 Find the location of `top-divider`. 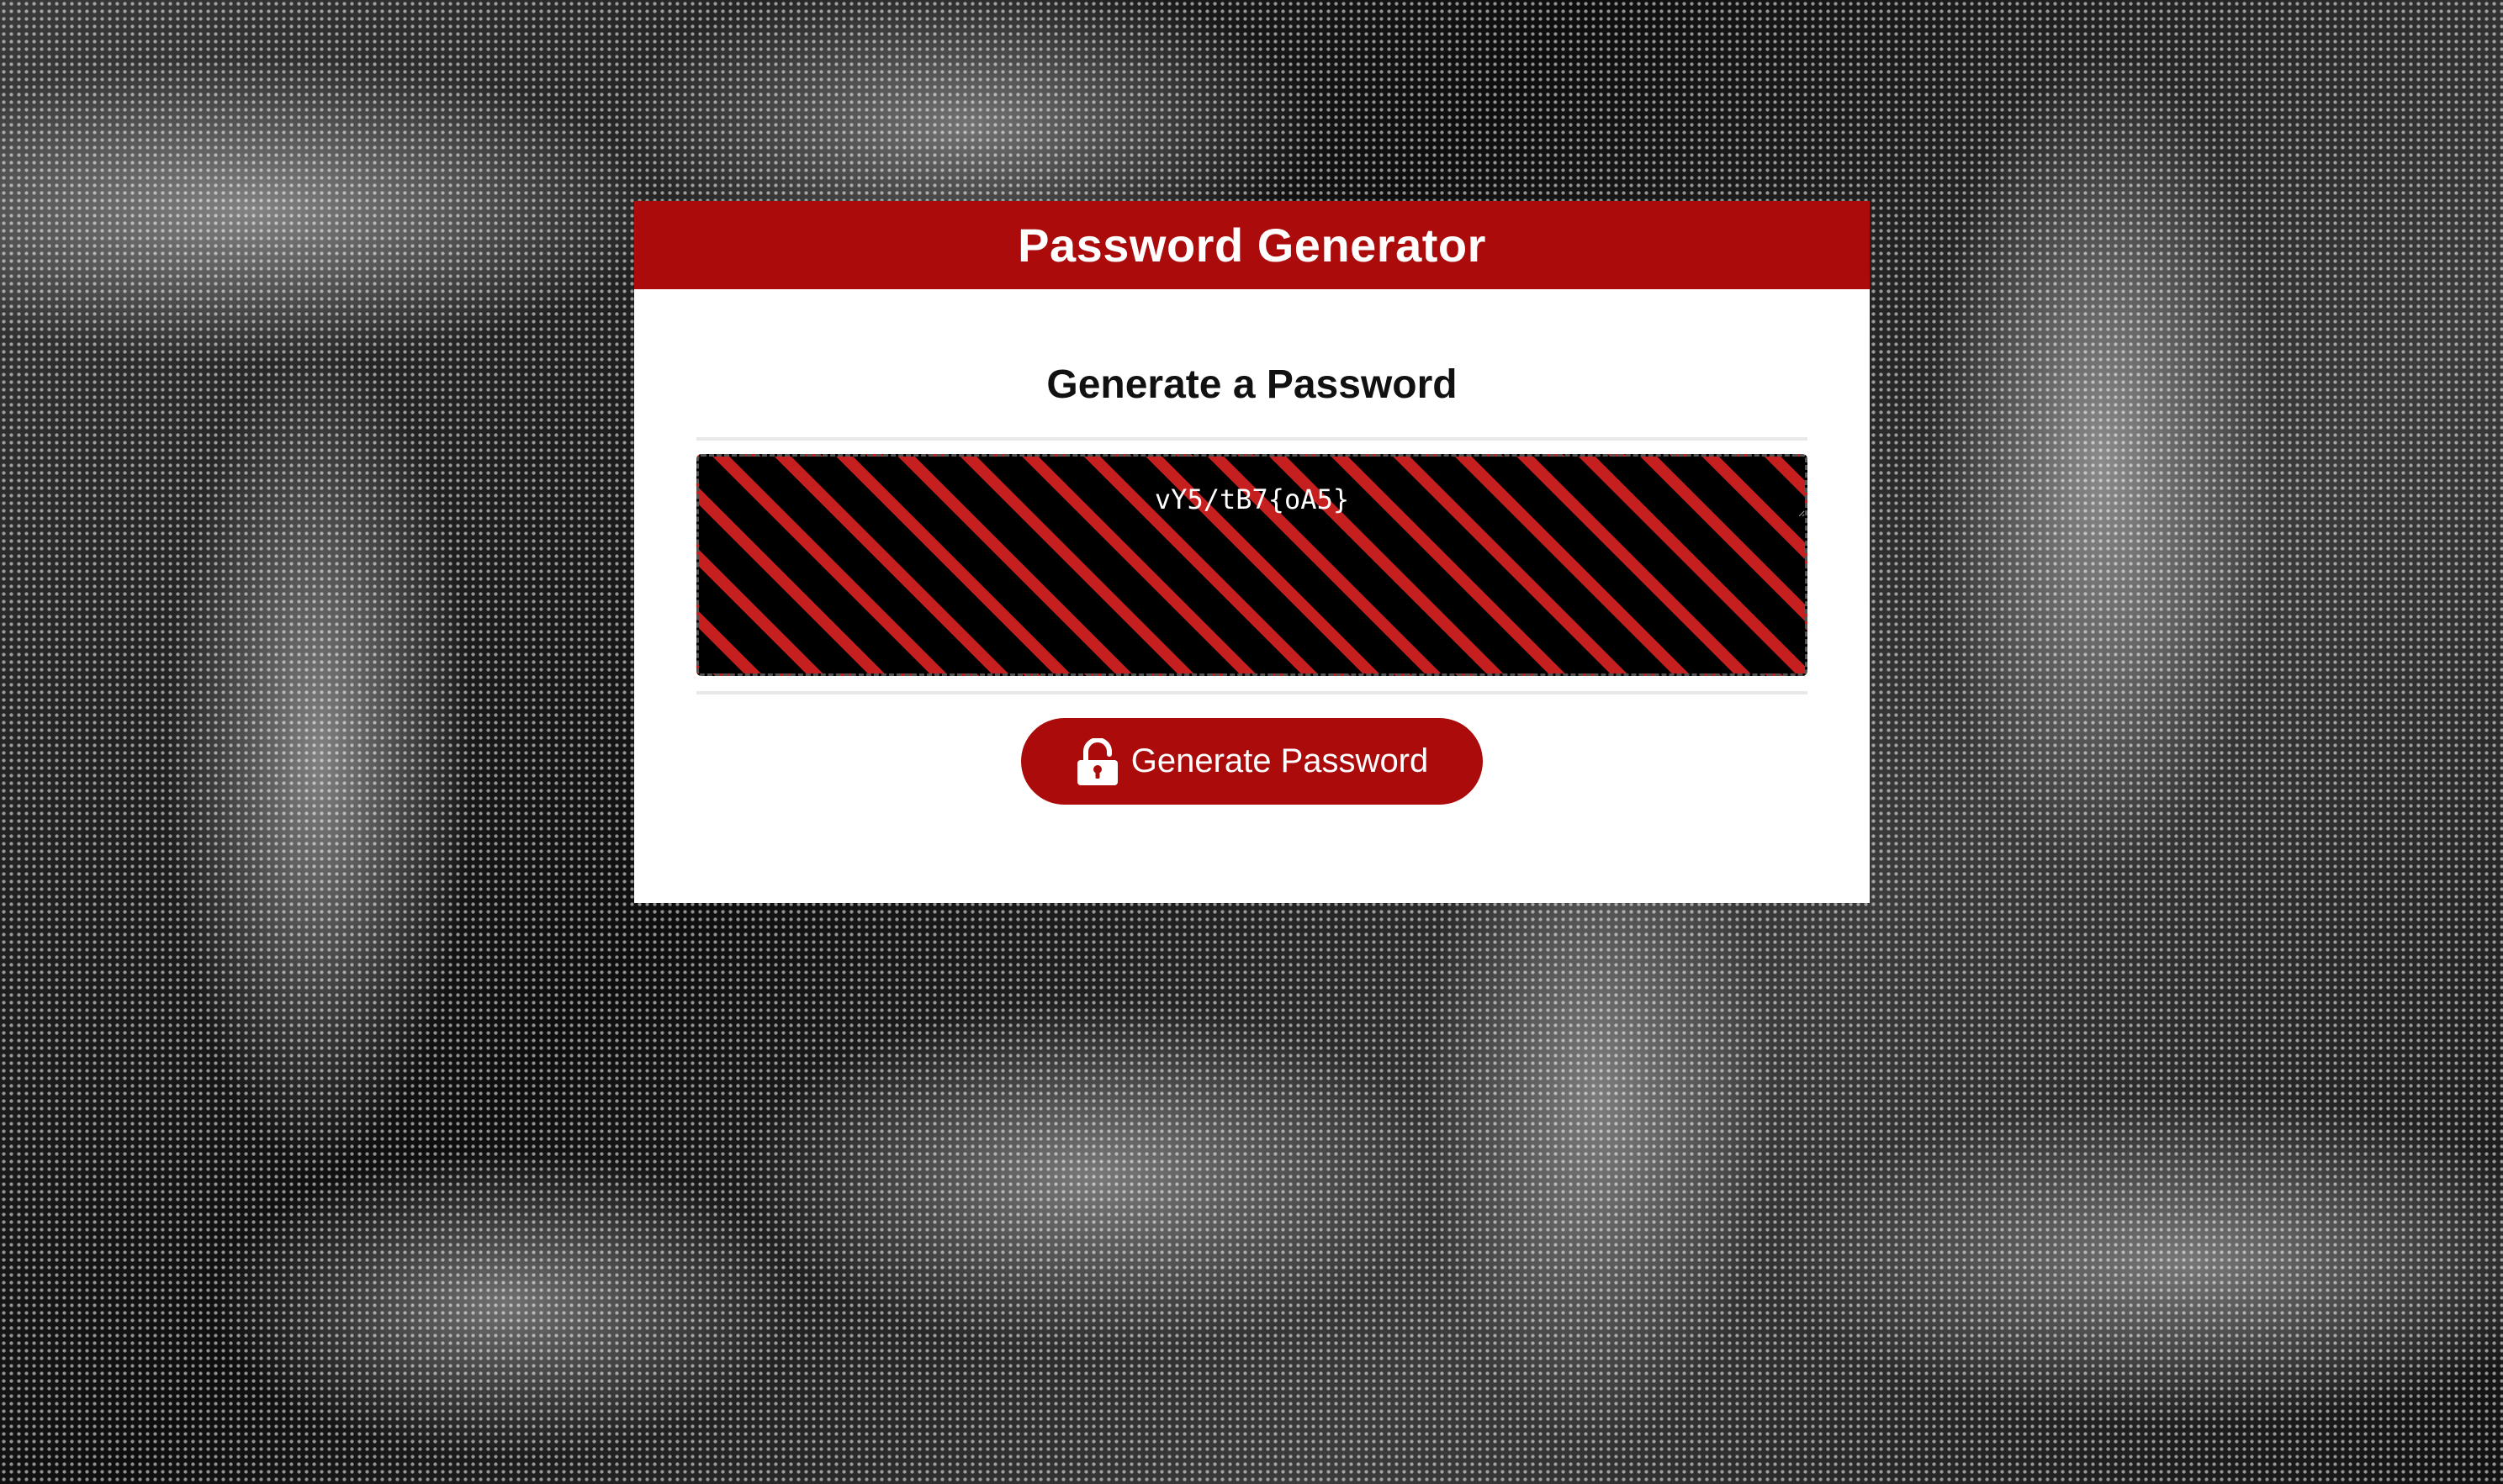

top-divider is located at coordinates (1251, 439).